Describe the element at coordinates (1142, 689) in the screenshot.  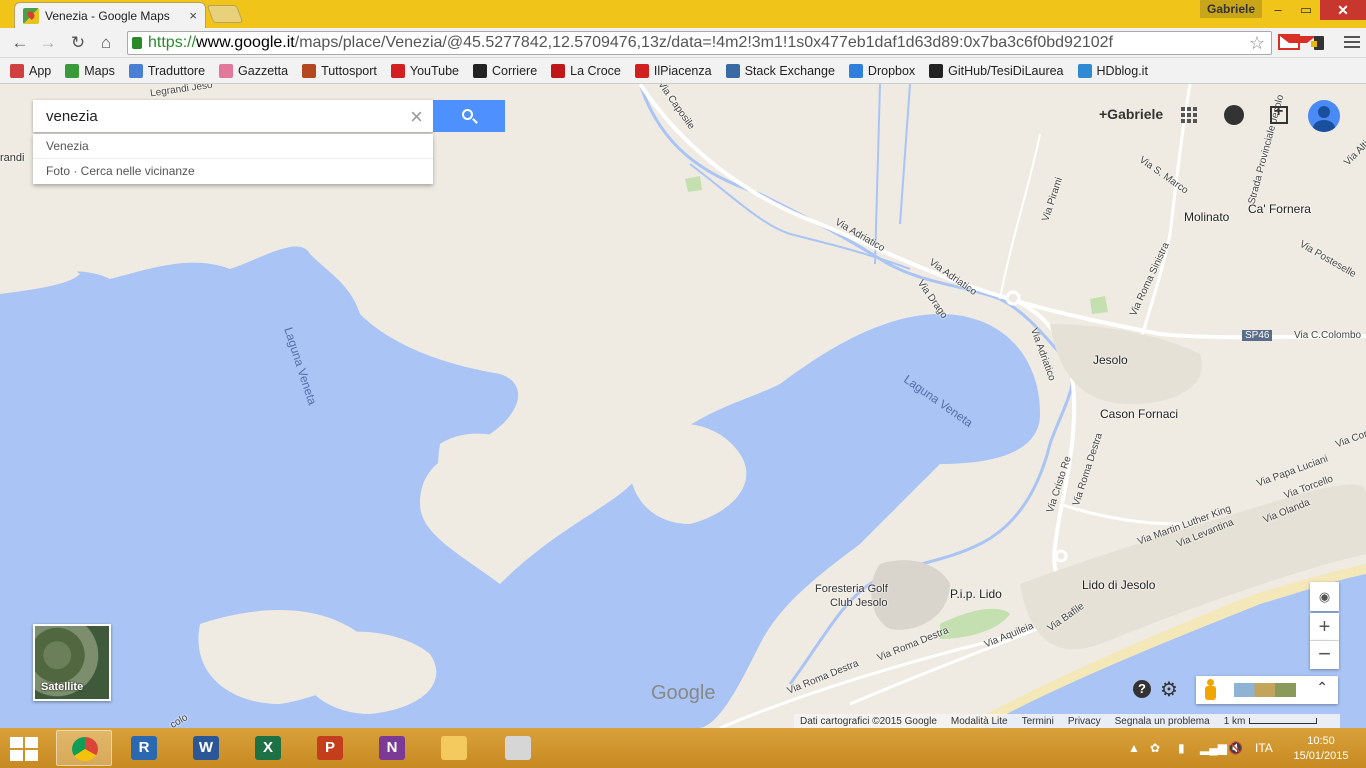
I see `help-icon: ?` at that location.